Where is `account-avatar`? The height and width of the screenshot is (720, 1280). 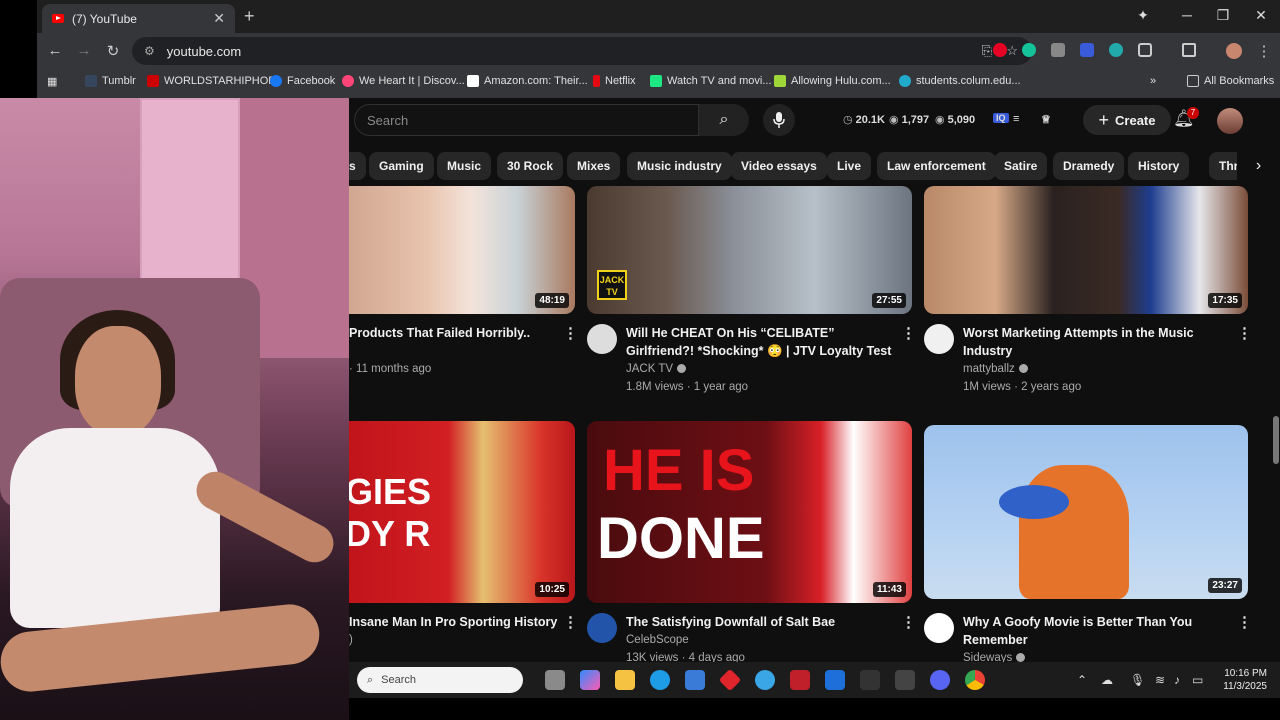
account-avatar is located at coordinates (1230, 121).